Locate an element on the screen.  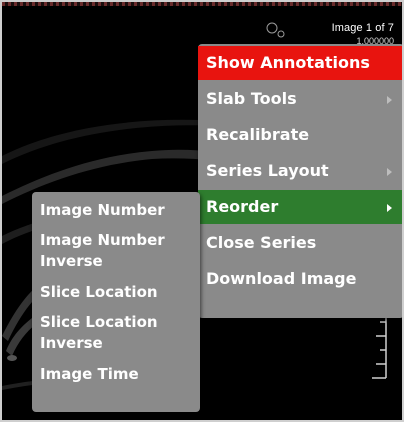
menu-item-label: Reorder is located at coordinates (242, 206).